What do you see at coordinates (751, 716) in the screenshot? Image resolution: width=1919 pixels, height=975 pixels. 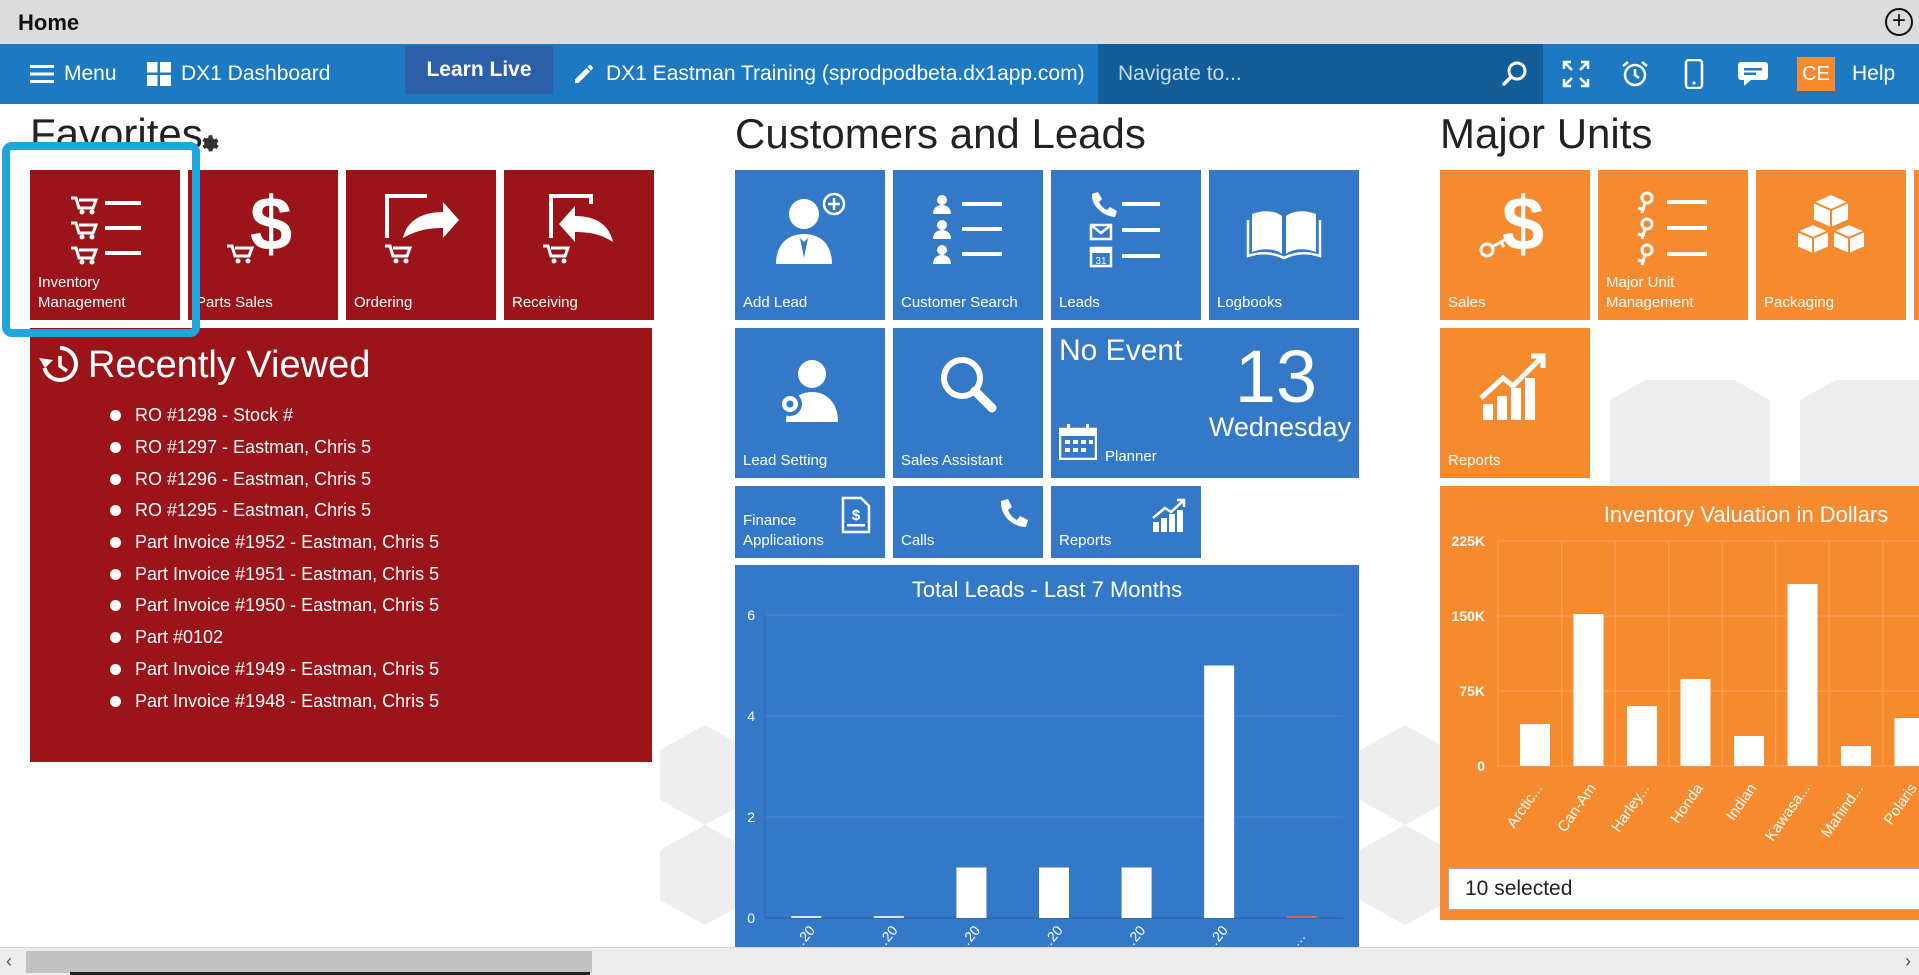 I see `y-tick-label: 4` at bounding box center [751, 716].